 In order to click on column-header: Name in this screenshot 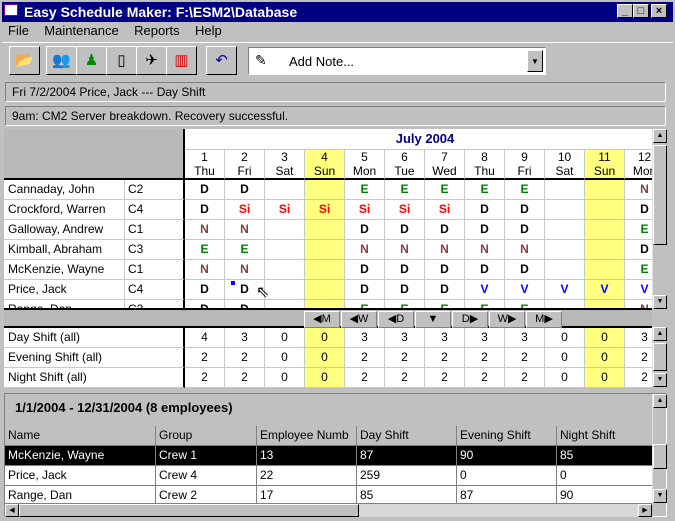, I will do `click(80, 436)`.